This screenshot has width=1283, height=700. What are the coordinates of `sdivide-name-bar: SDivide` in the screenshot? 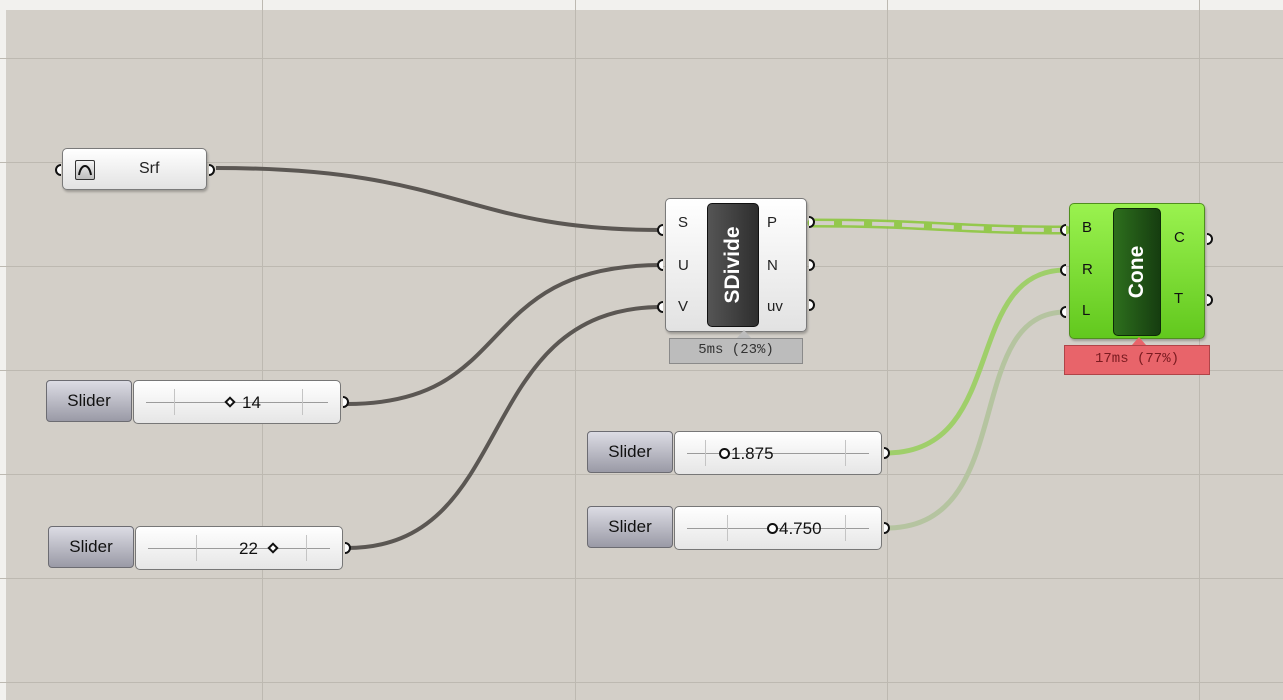 It's located at (733, 265).